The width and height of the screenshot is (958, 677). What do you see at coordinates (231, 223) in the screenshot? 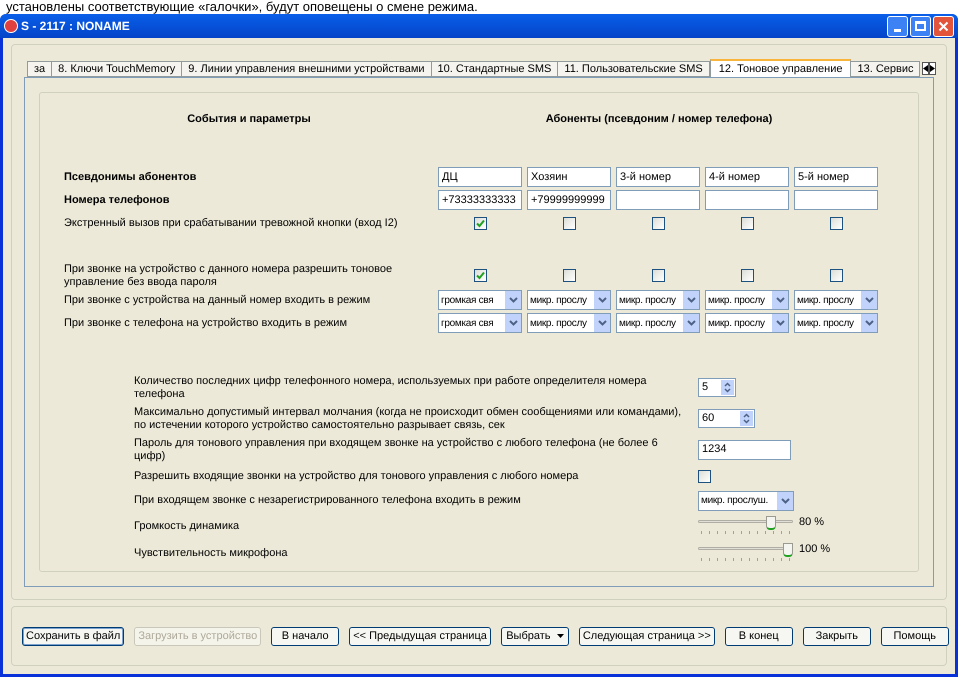
I see `row-label: Экстренный вызов при срабатывании тревожной кнопки (вход I2)` at bounding box center [231, 223].